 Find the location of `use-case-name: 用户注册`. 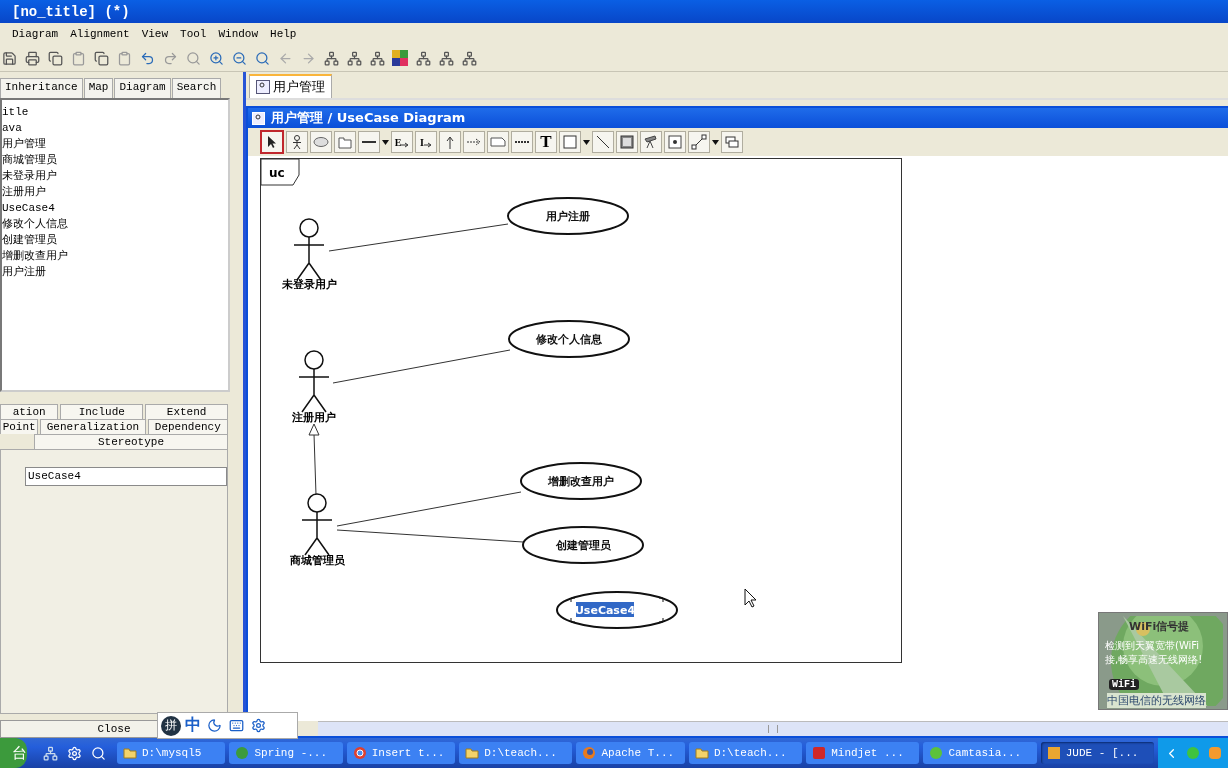

use-case-name: 用户注册 is located at coordinates (568, 216).